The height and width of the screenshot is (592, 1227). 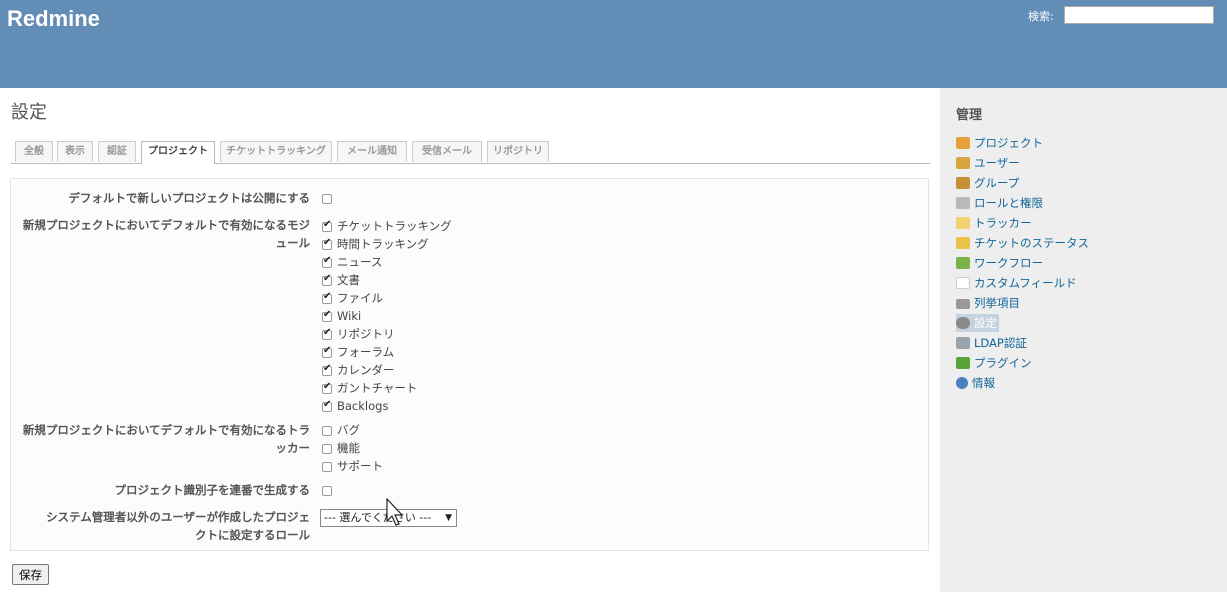 What do you see at coordinates (985, 323) in the screenshot?
I see `sidebar-item-label: 設定` at bounding box center [985, 323].